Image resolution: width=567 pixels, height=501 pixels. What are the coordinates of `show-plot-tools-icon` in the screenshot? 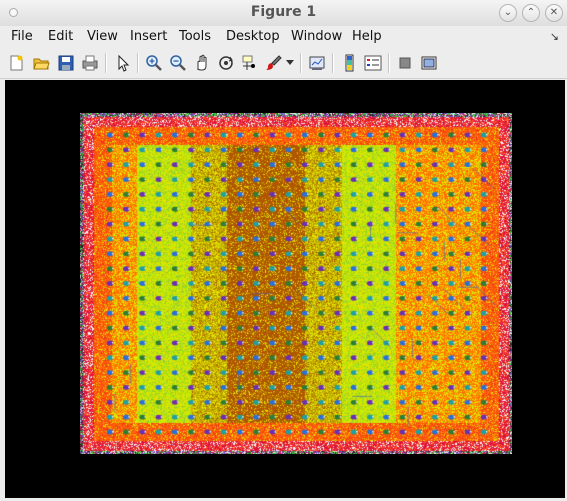 It's located at (429, 63).